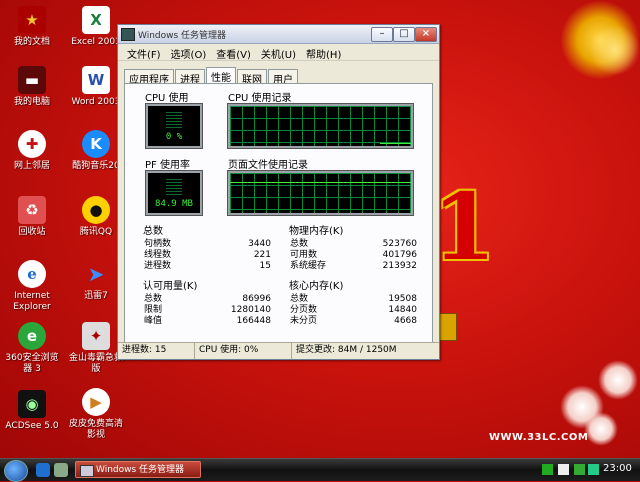 The image size is (640, 482). I want to click on cpu-history-label: CPU 使用记录, so click(260, 98).